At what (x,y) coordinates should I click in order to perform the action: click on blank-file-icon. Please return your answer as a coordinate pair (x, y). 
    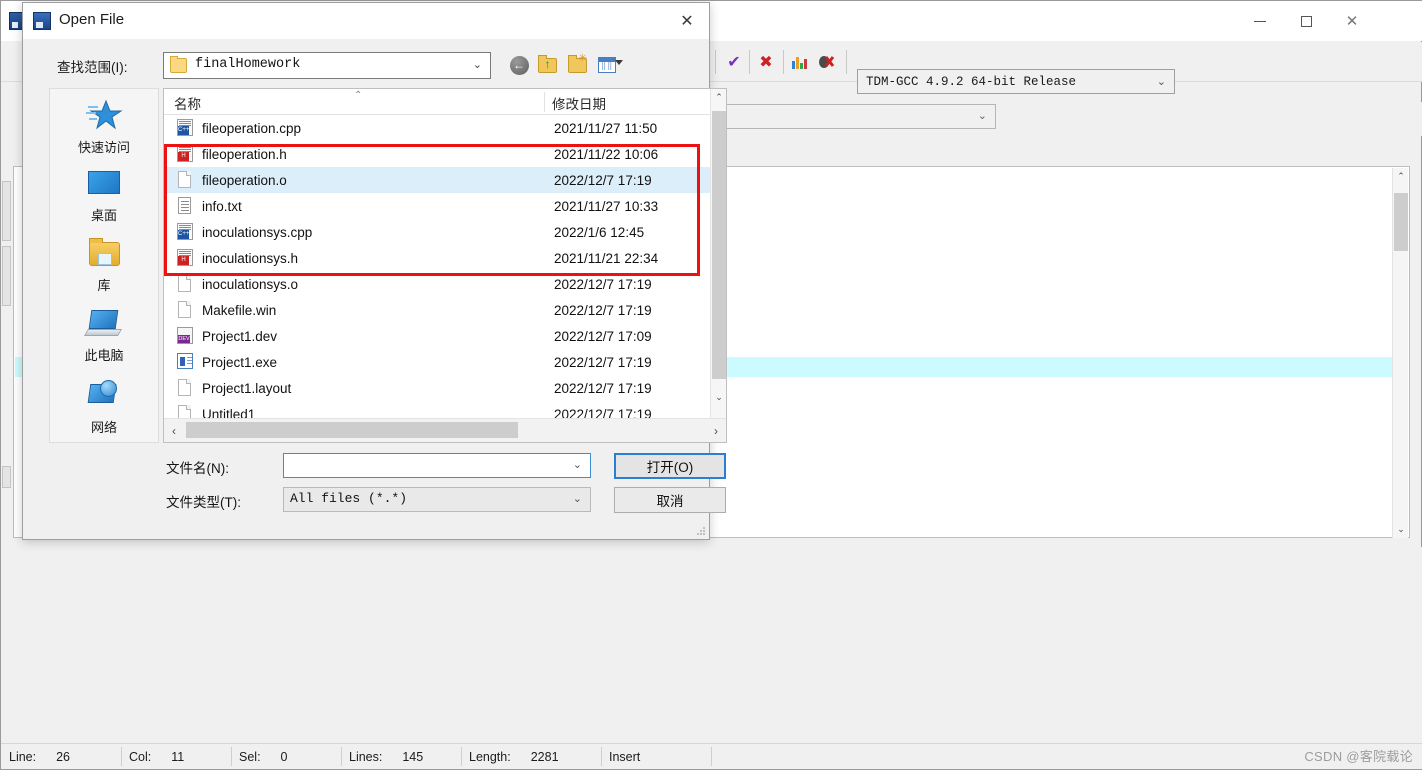
    Looking at the image, I should click on (185, 411).